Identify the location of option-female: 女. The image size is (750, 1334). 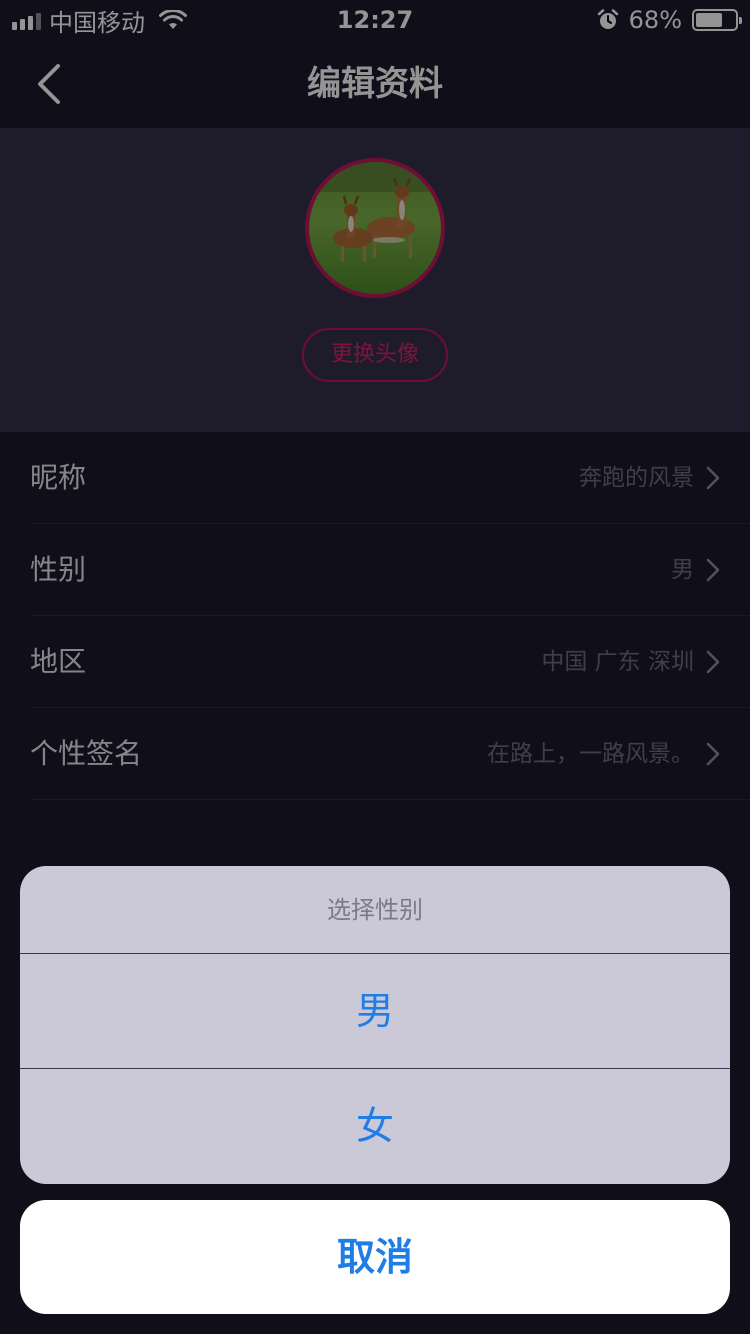
(375, 1125).